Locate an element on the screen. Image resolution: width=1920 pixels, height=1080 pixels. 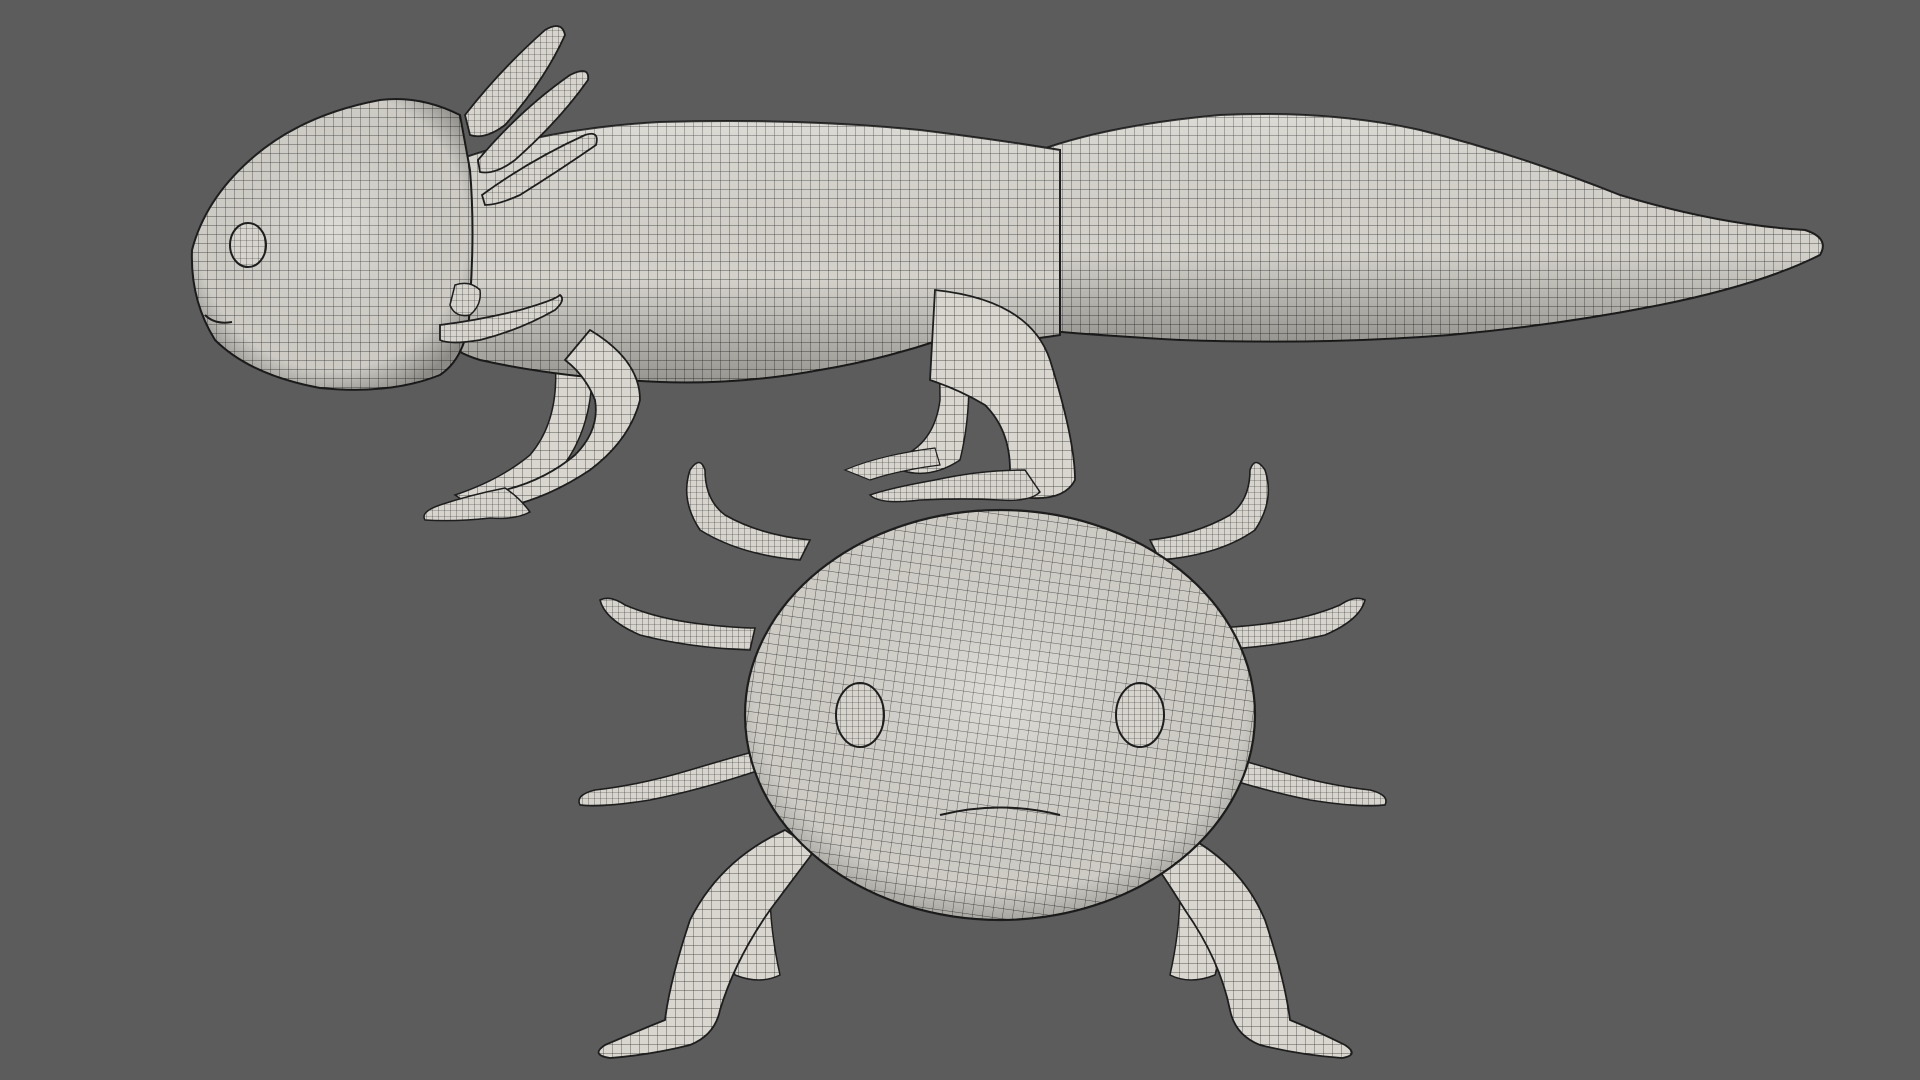
side-eye is located at coordinates (248, 245).